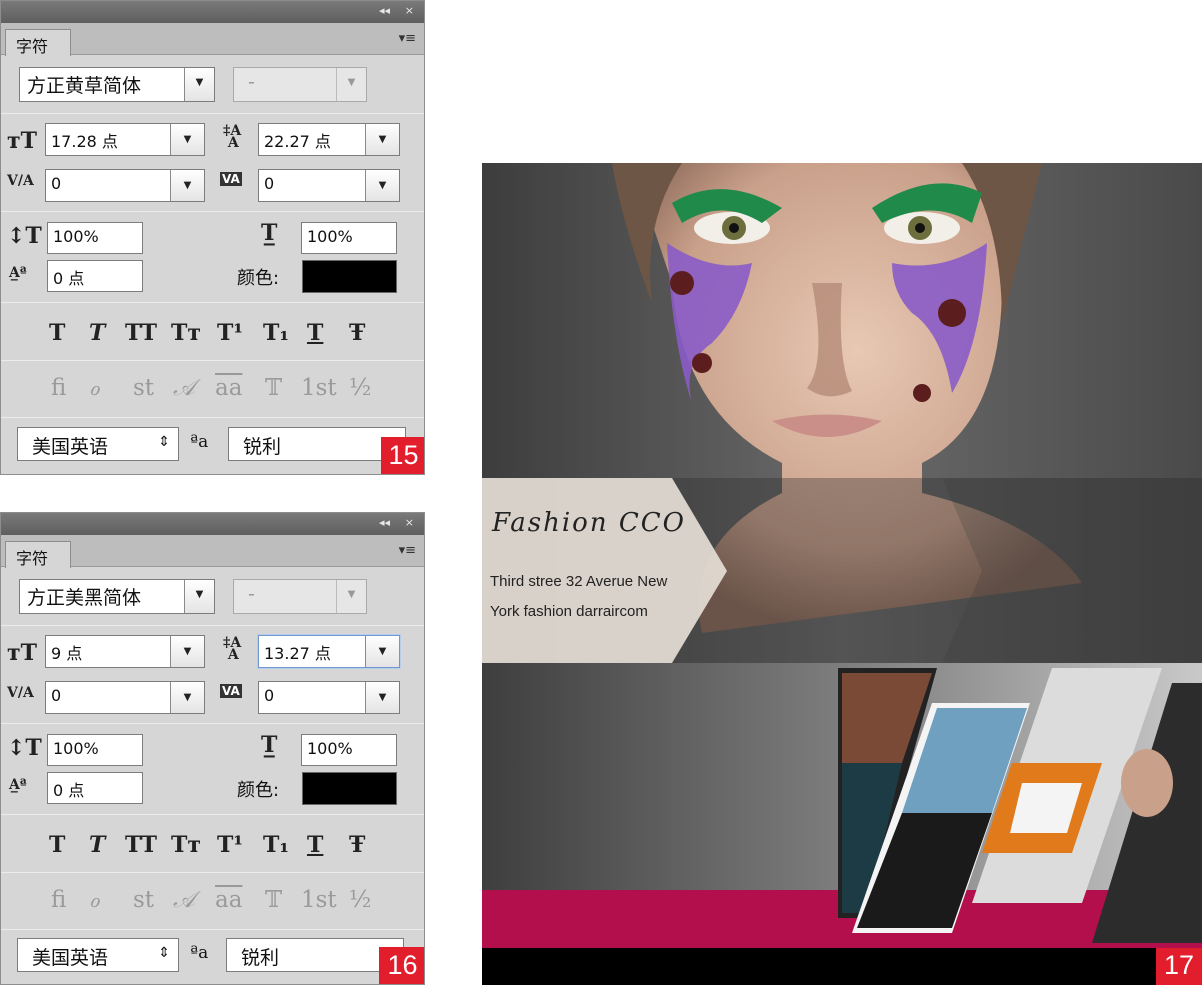  Describe the element at coordinates (199, 953) in the screenshot. I see `antialias-icon: ªa` at that location.